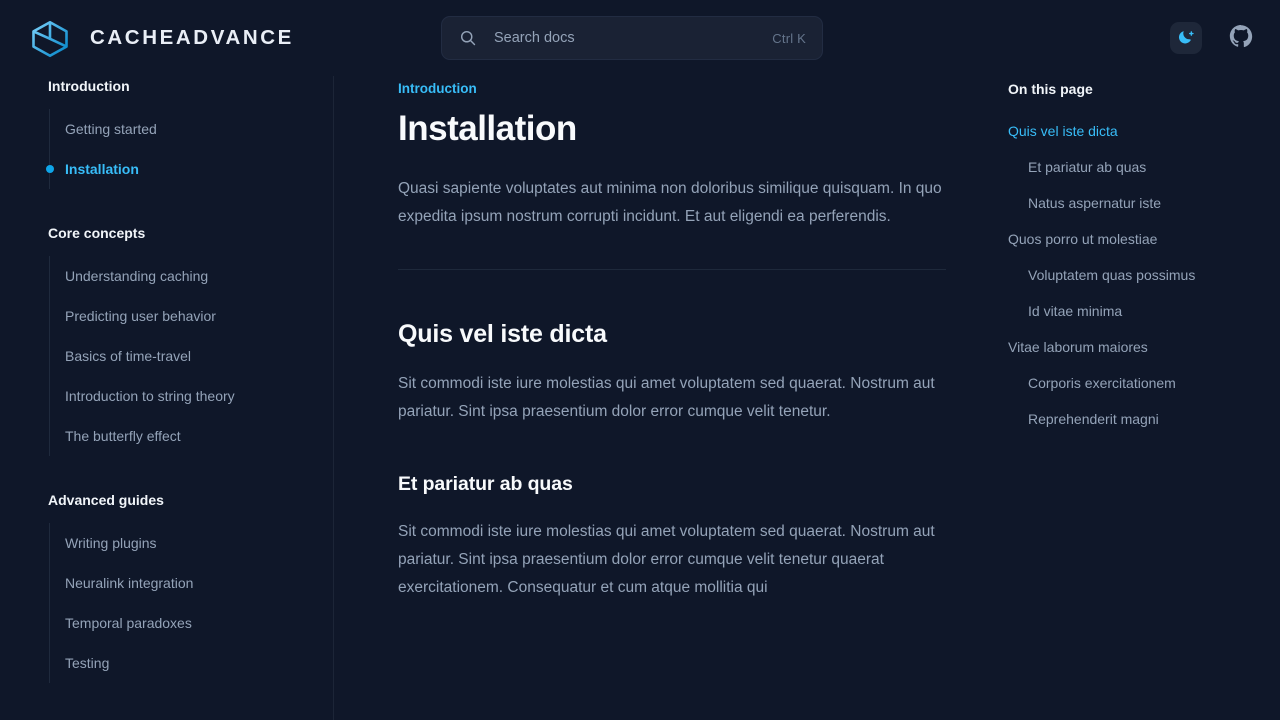 This screenshot has height=720, width=1280. What do you see at coordinates (192, 37) in the screenshot?
I see `brand-name: CACHEADVANCE` at bounding box center [192, 37].